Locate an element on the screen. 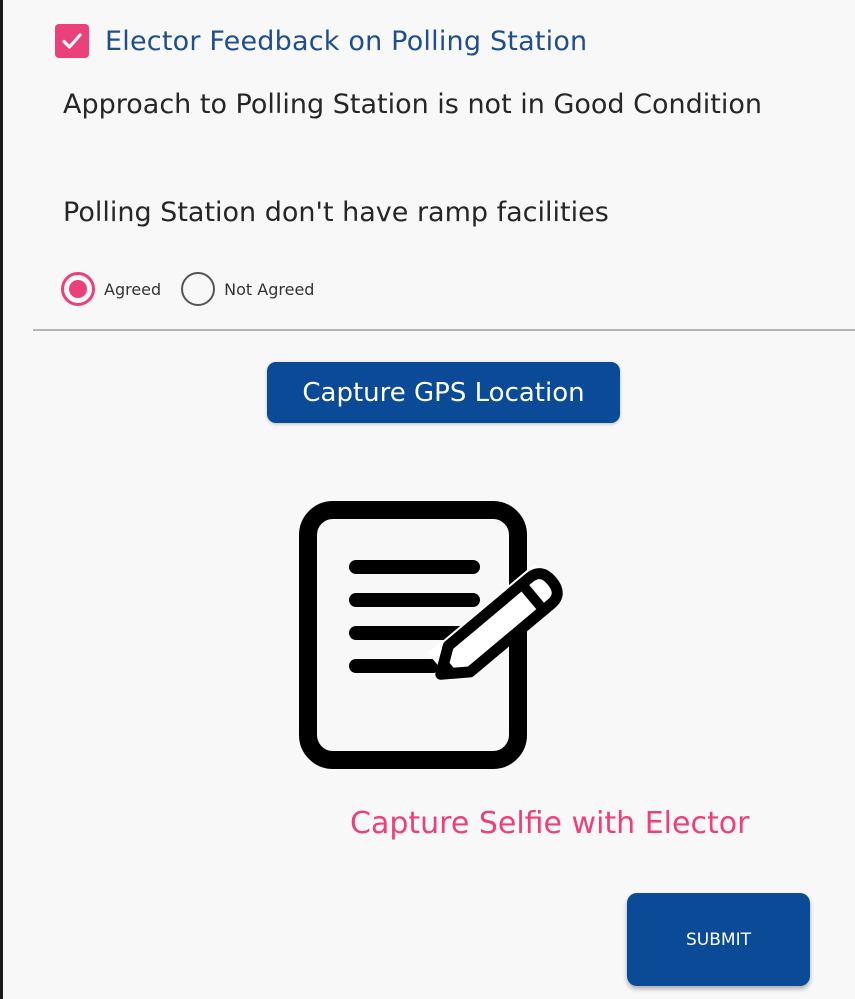  radio-not-agreed is located at coordinates (198, 289).